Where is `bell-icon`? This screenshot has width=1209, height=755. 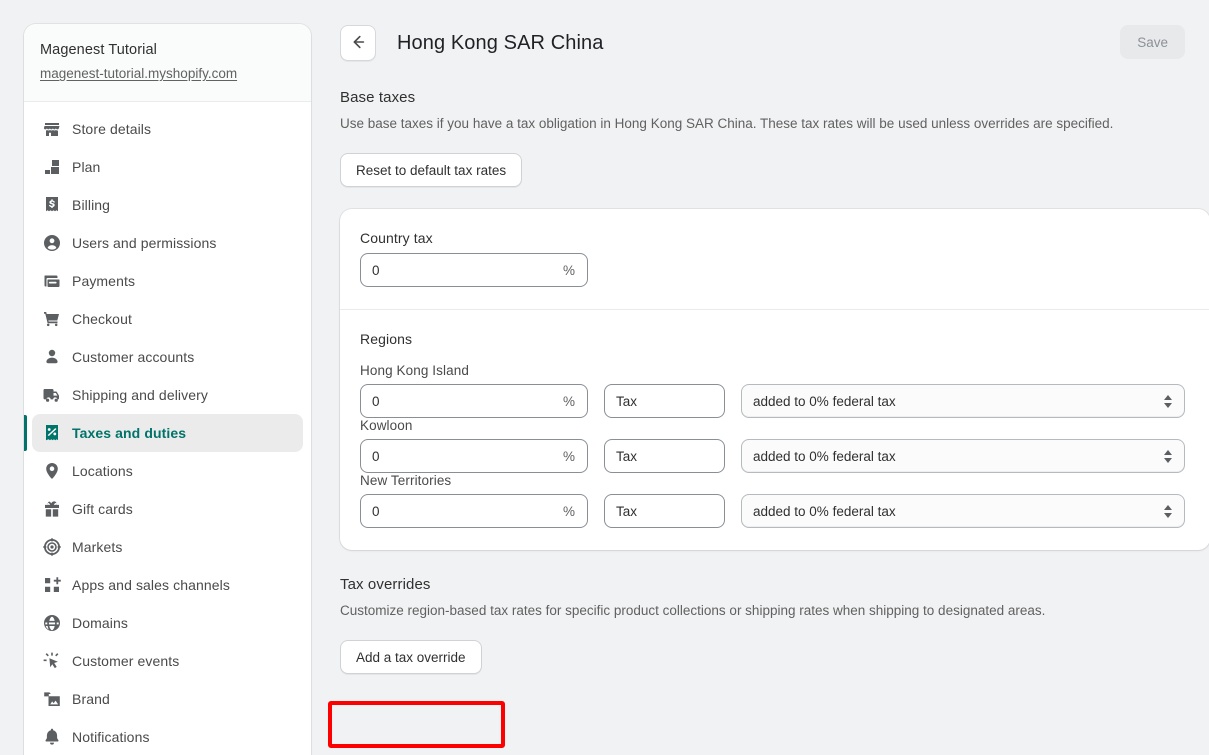 bell-icon is located at coordinates (52, 737).